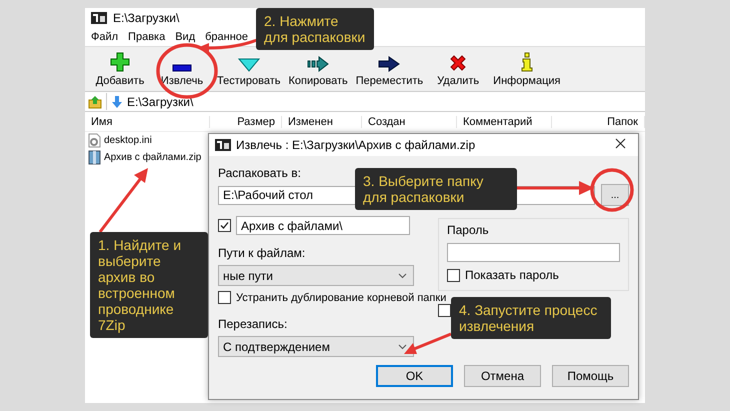  Describe the element at coordinates (262, 253) in the screenshot. I see `field-label: Пути к файлам:` at that location.